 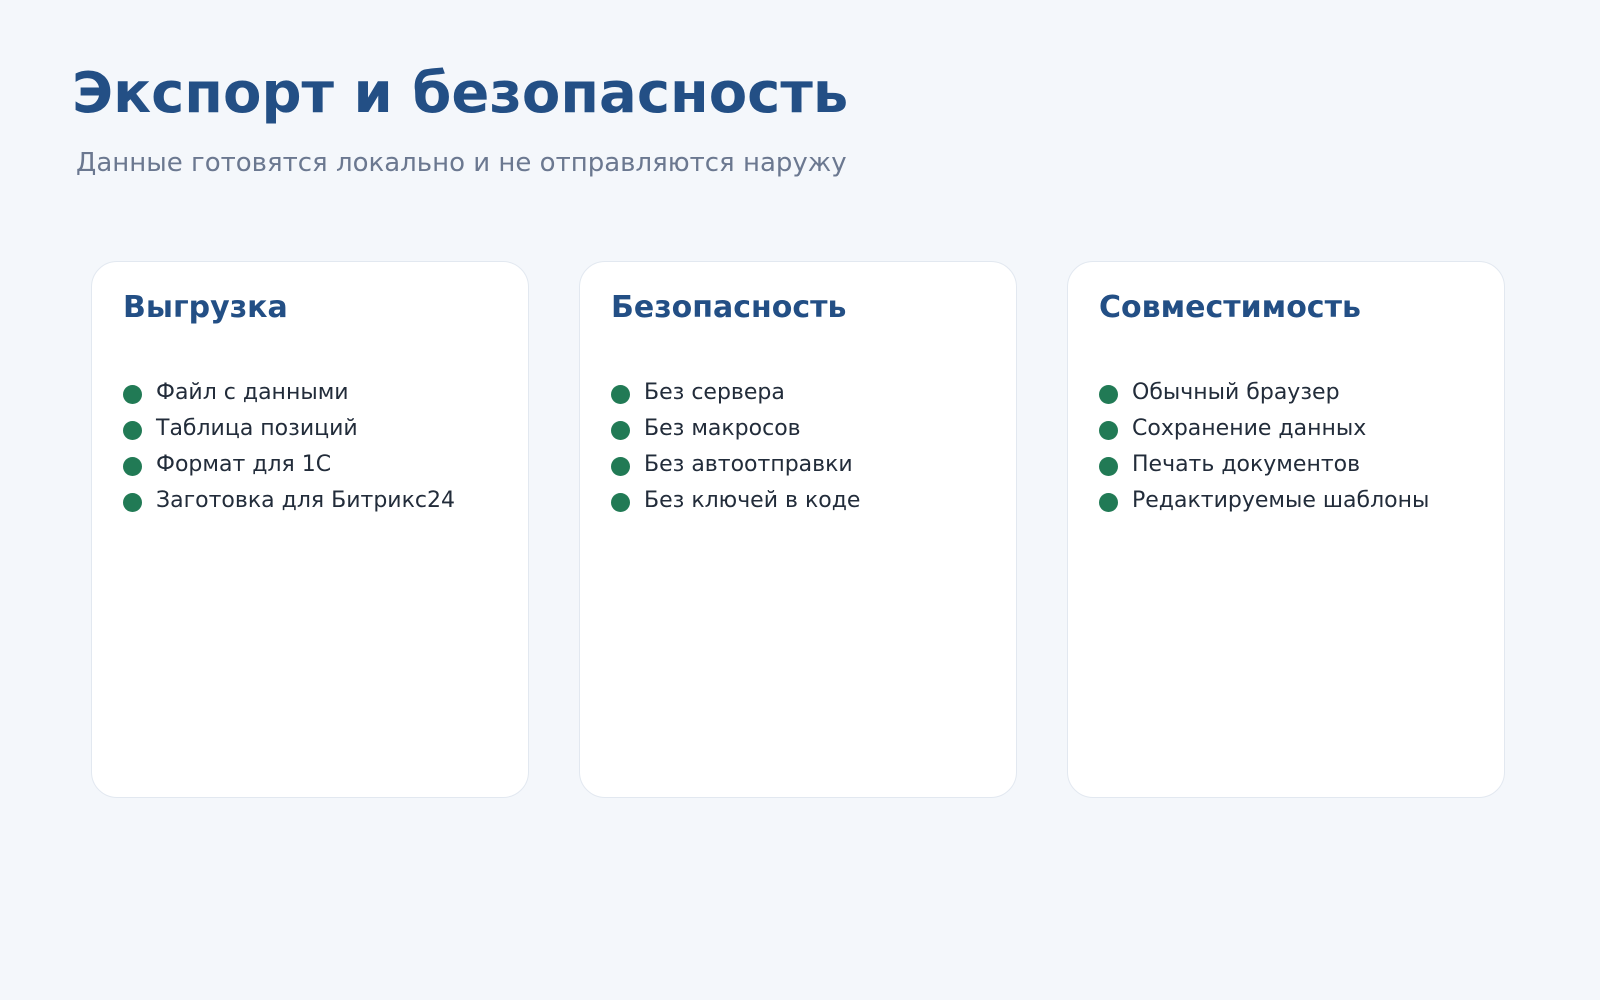 I want to click on list-item: Печать документов, so click(x=1301, y=464).